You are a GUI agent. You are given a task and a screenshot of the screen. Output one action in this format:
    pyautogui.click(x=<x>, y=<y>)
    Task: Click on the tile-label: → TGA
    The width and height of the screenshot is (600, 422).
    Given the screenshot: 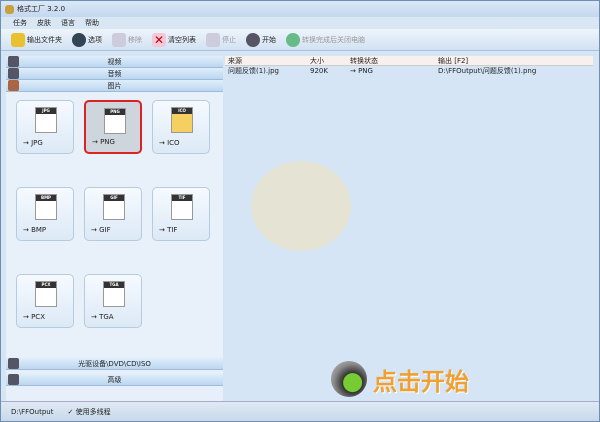 What is the action you would take?
    pyautogui.click(x=102, y=317)
    